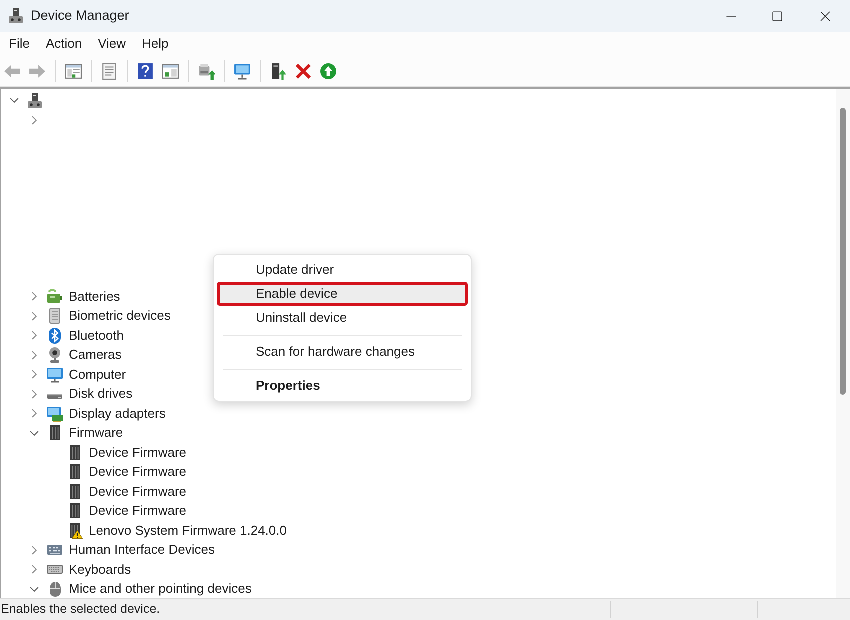 Image resolution: width=850 pixels, height=620 pixels. What do you see at coordinates (55, 397) in the screenshot?
I see `disk-drive-icon` at bounding box center [55, 397].